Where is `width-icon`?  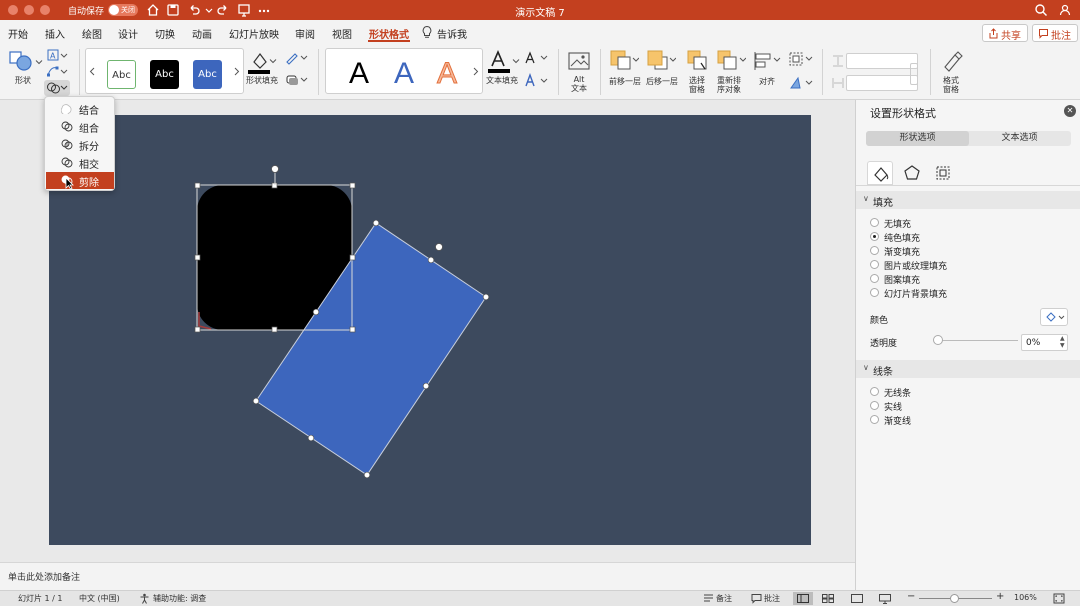
width-icon is located at coordinates (838, 83).